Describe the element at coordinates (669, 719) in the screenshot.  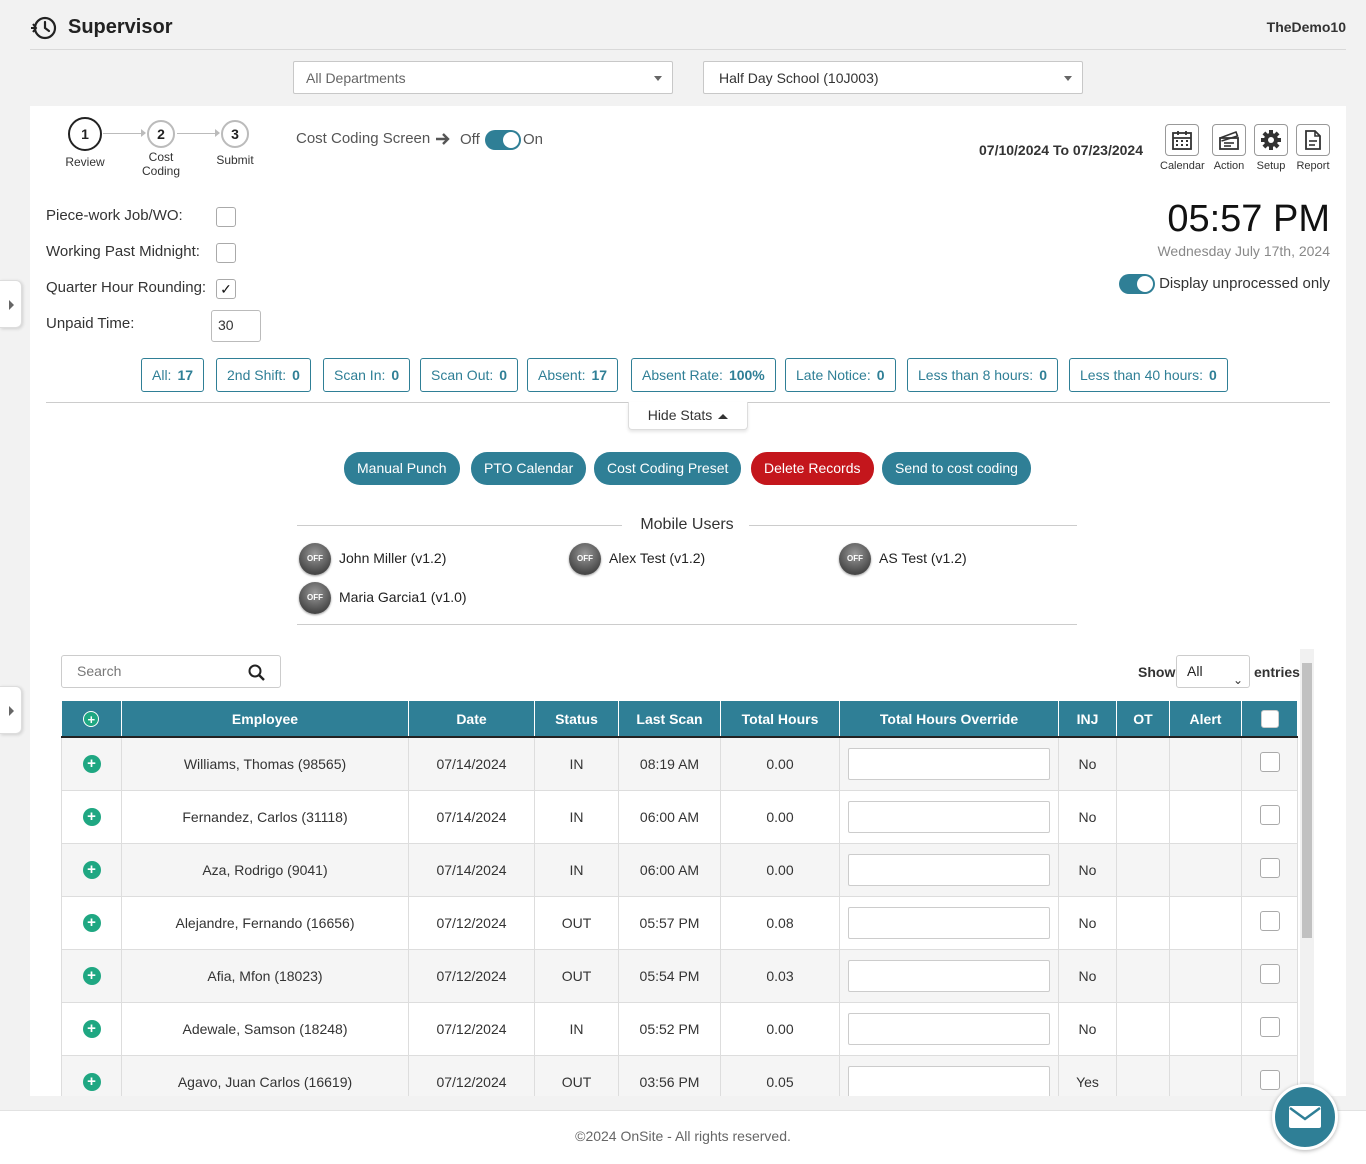
I see `column-header-last-scan: Last Scan` at that location.